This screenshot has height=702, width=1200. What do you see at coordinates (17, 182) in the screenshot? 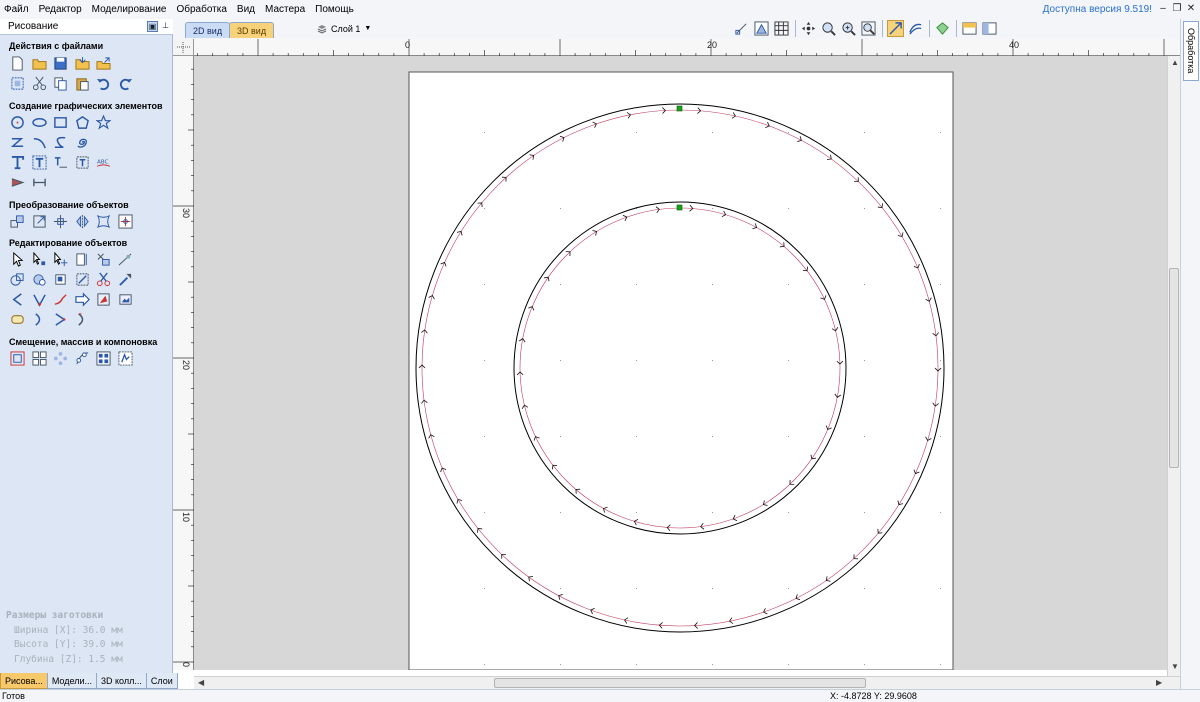
I see `dimension-tool-icon` at bounding box center [17, 182].